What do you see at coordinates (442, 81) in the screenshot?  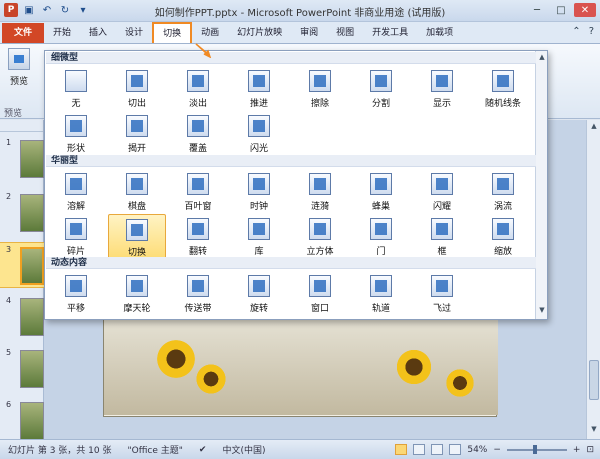 I see `reveal-icon` at bounding box center [442, 81].